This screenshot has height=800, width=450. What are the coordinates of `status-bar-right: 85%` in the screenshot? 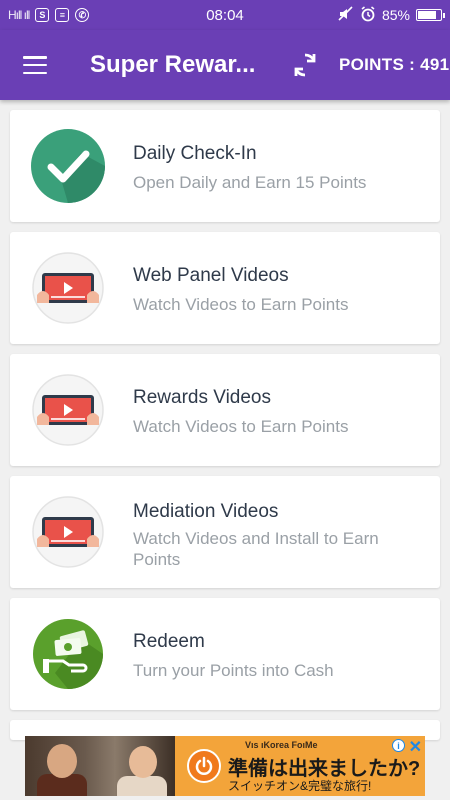 It's located at (391, 15).